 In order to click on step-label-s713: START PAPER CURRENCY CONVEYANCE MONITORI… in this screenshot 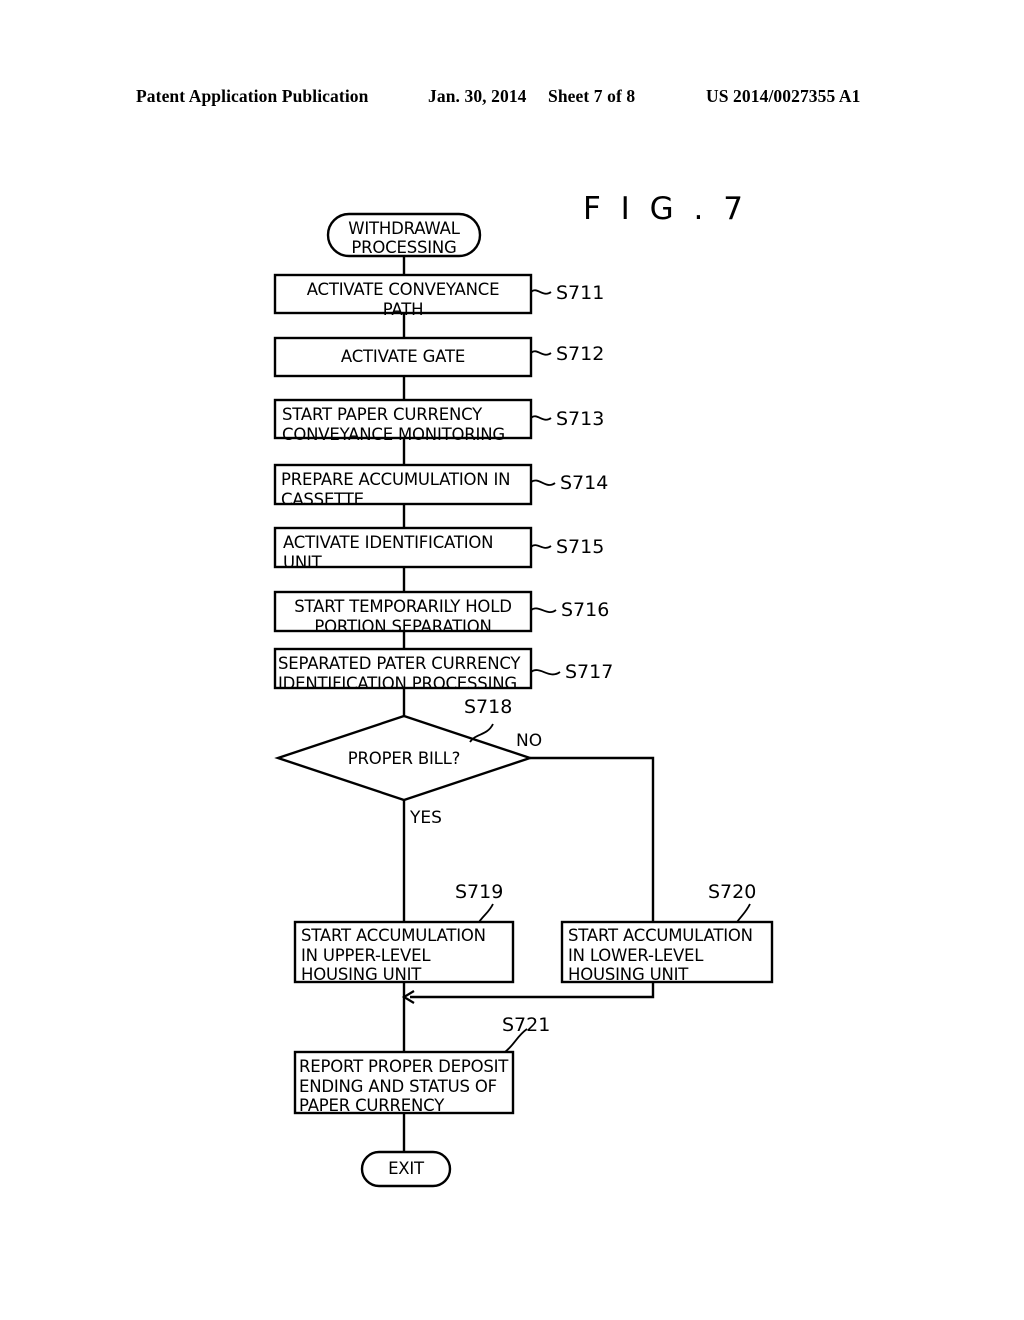, I will do `click(393, 424)`.